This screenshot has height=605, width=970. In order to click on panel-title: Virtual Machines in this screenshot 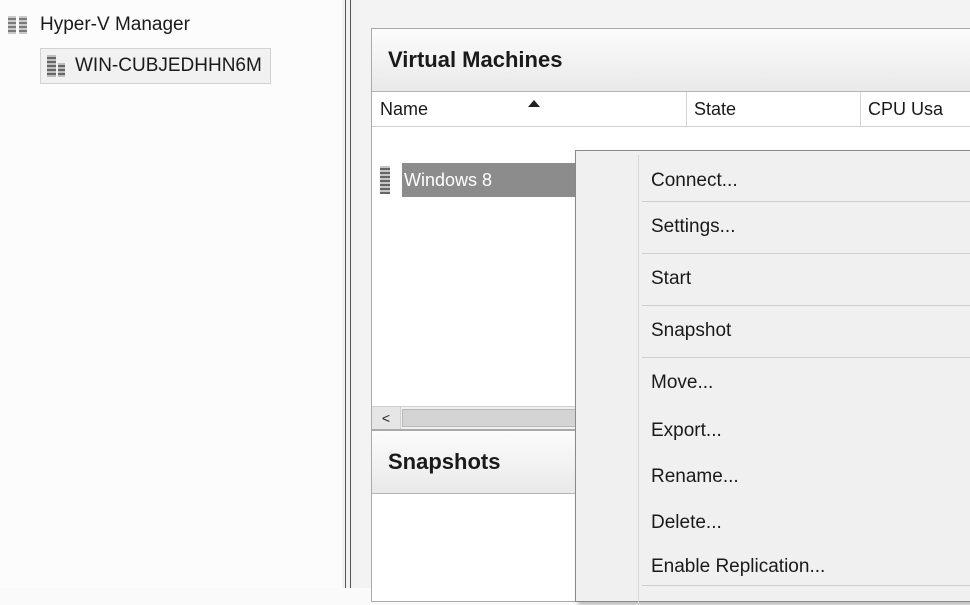, I will do `click(671, 60)`.